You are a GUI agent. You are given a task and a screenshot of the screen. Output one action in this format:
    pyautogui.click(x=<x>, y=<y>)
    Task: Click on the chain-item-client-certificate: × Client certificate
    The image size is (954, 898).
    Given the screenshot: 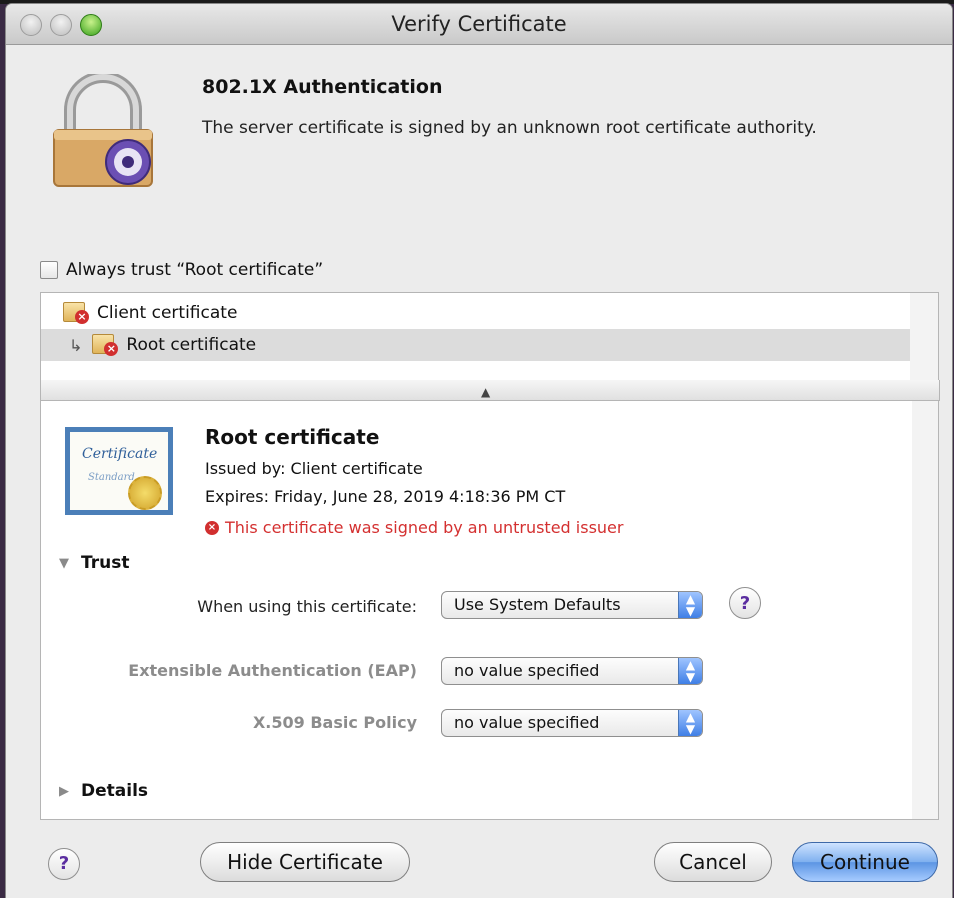 What is the action you would take?
    pyautogui.click(x=477, y=313)
    